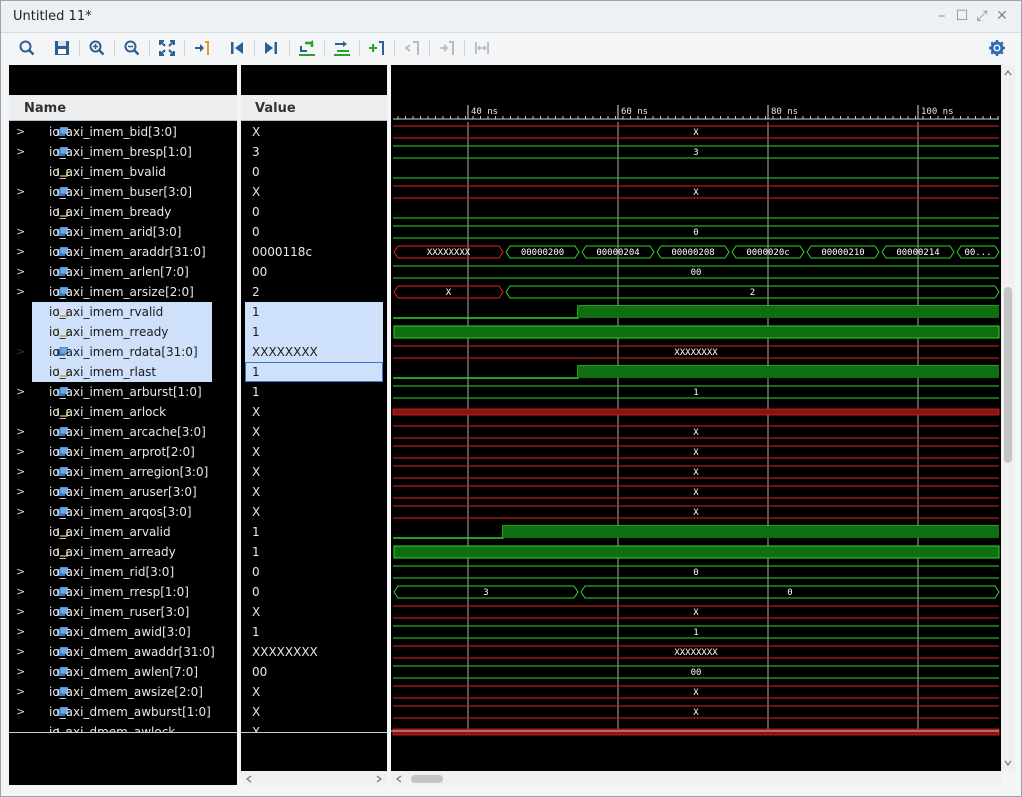 The width and height of the screenshot is (1022, 797). I want to click on signal-value-row: 3, so click(314, 152).